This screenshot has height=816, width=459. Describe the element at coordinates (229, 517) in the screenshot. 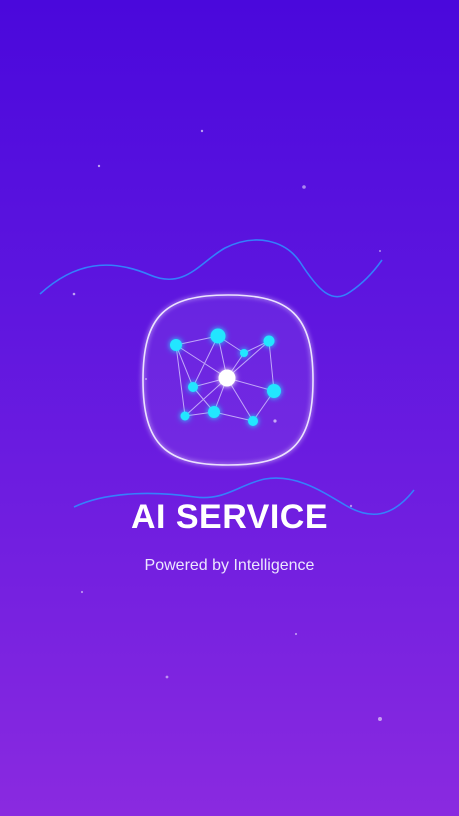

I see `app-title: AI SERVICE` at that location.